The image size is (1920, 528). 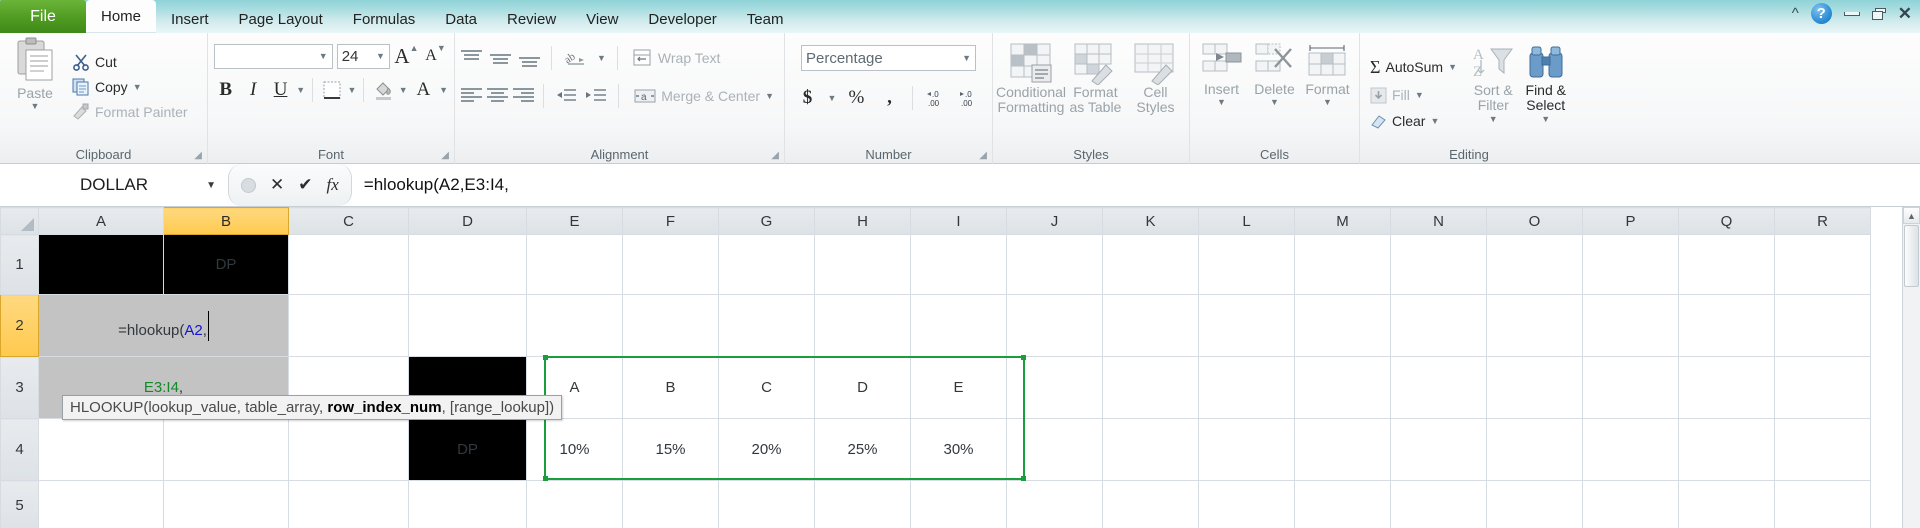 I want to click on increase-indent-button, so click(x=596, y=96).